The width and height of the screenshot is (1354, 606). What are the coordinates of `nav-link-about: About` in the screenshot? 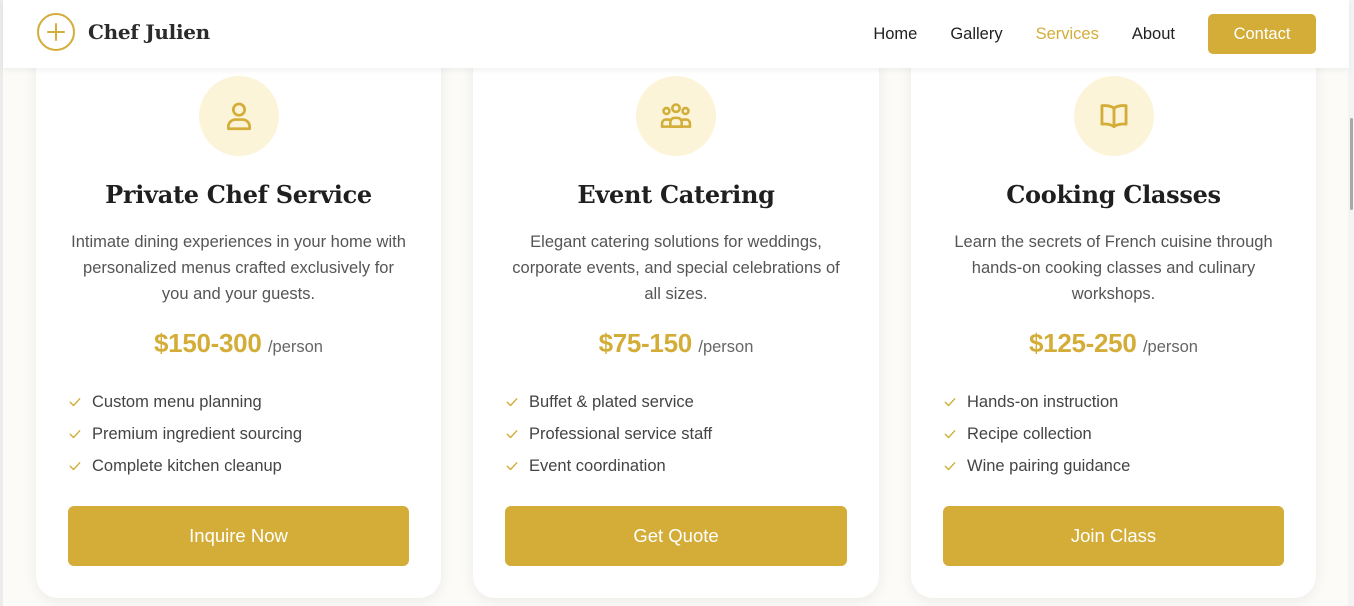 It's located at (1153, 34).